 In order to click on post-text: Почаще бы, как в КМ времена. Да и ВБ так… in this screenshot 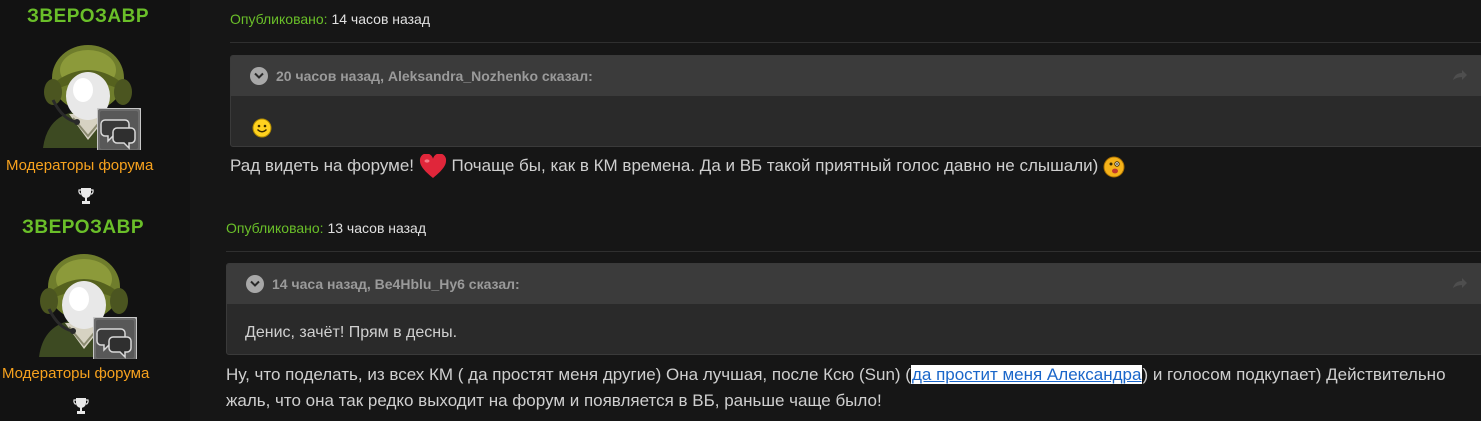, I will do `click(775, 165)`.